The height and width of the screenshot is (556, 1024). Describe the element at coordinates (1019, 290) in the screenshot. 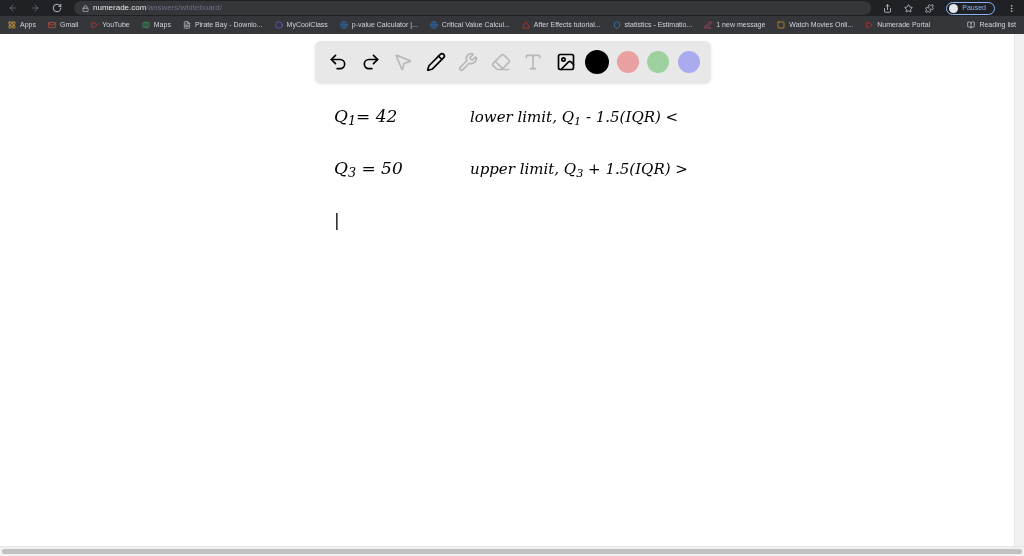

I see `vertical-scrollbar` at that location.